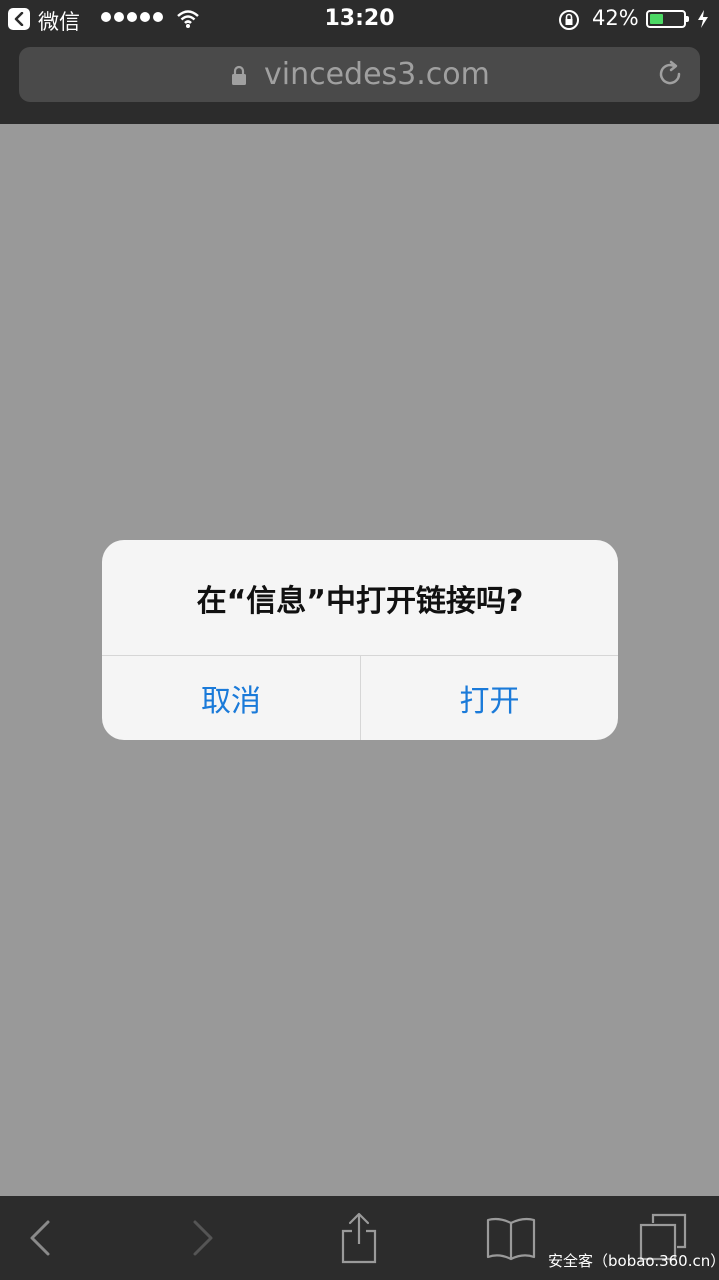  What do you see at coordinates (703, 19) in the screenshot?
I see `charging-bolt-icon` at bounding box center [703, 19].